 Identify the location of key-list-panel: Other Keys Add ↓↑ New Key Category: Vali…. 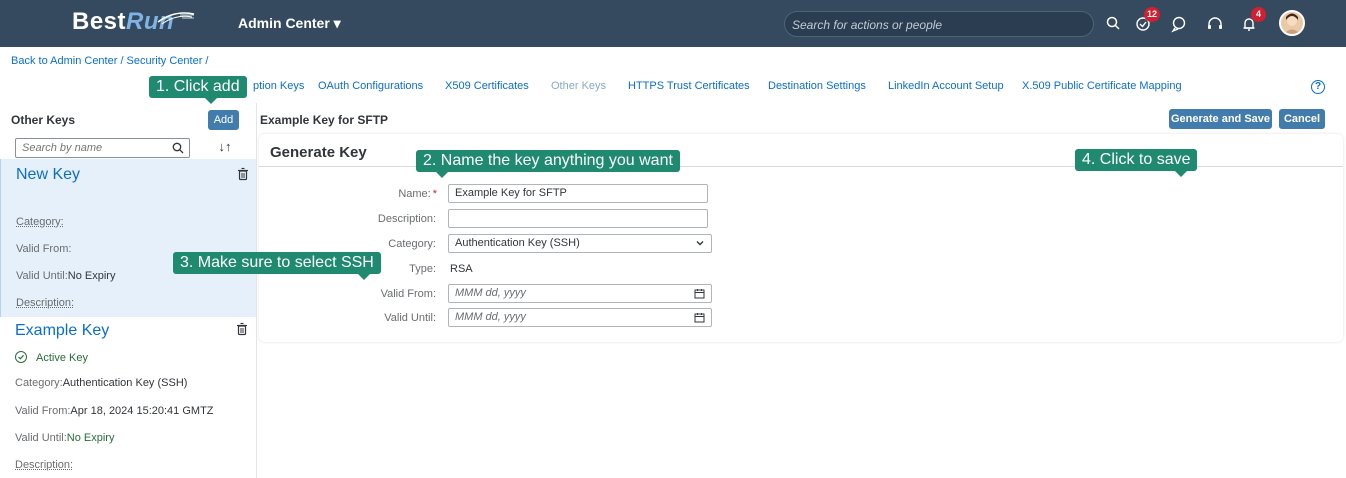
(128, 290).